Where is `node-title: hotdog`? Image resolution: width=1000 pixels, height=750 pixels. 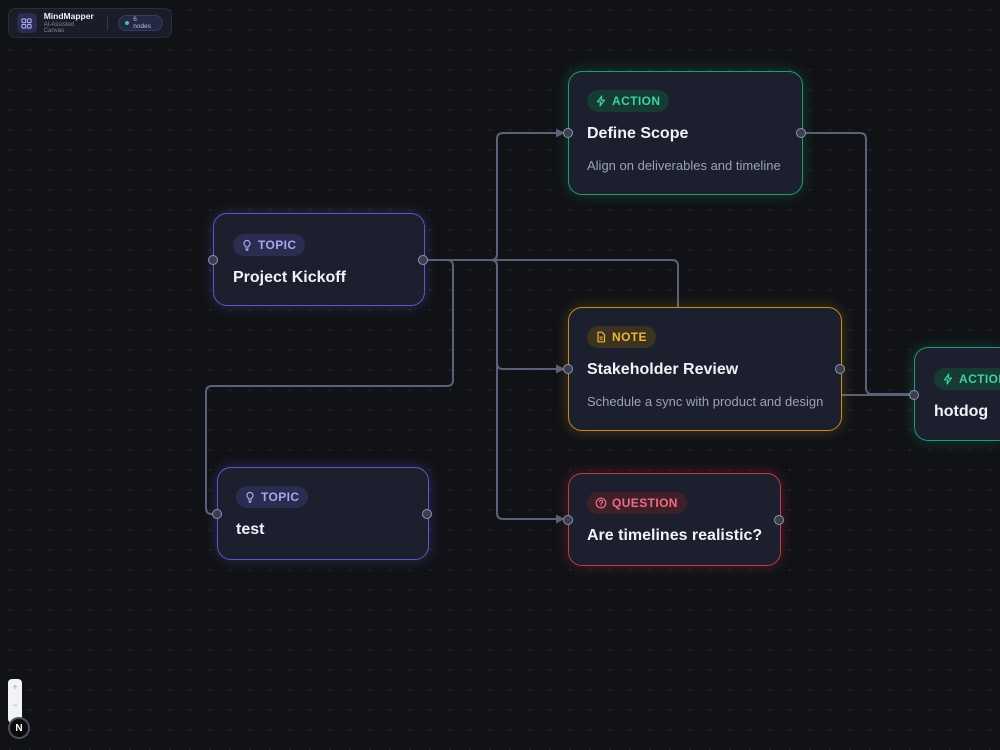
node-title: hotdog is located at coordinates (961, 411).